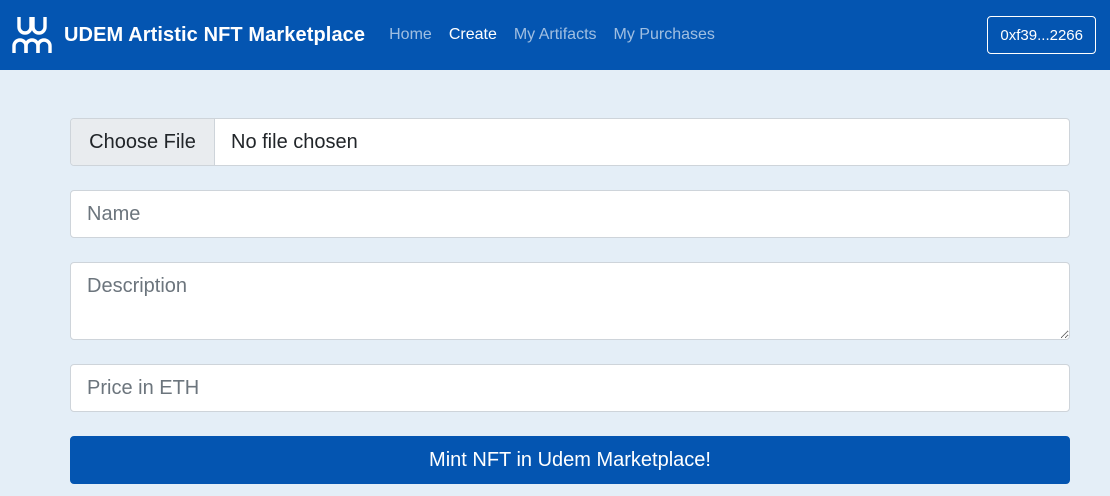  I want to click on nav-create: Create, so click(473, 35).